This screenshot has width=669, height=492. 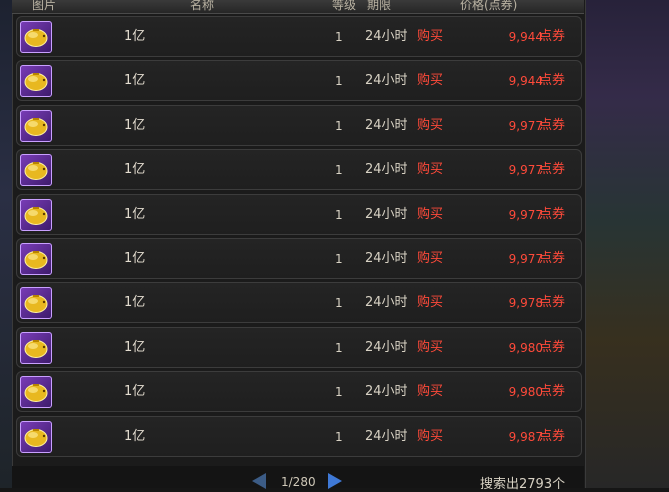 I want to click on page-indicator: 1/280, so click(x=298, y=482).